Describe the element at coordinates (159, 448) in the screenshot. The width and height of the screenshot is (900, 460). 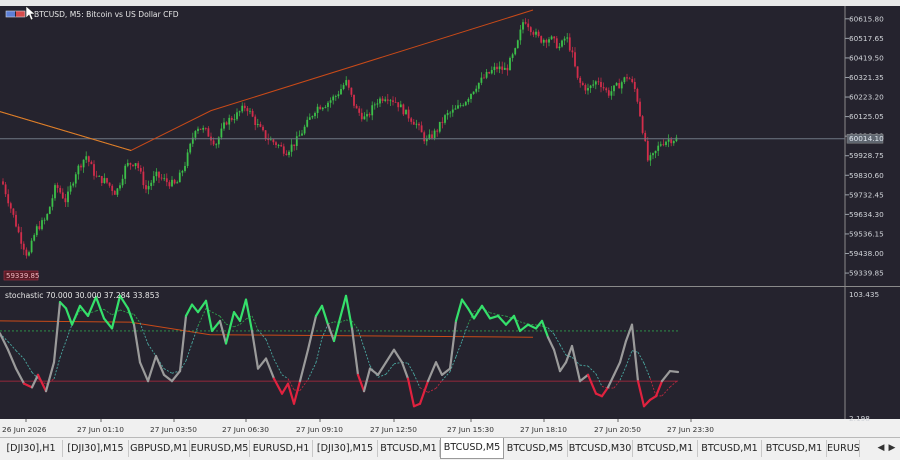
I see `chart-tab: GBPUSD,M1` at that location.